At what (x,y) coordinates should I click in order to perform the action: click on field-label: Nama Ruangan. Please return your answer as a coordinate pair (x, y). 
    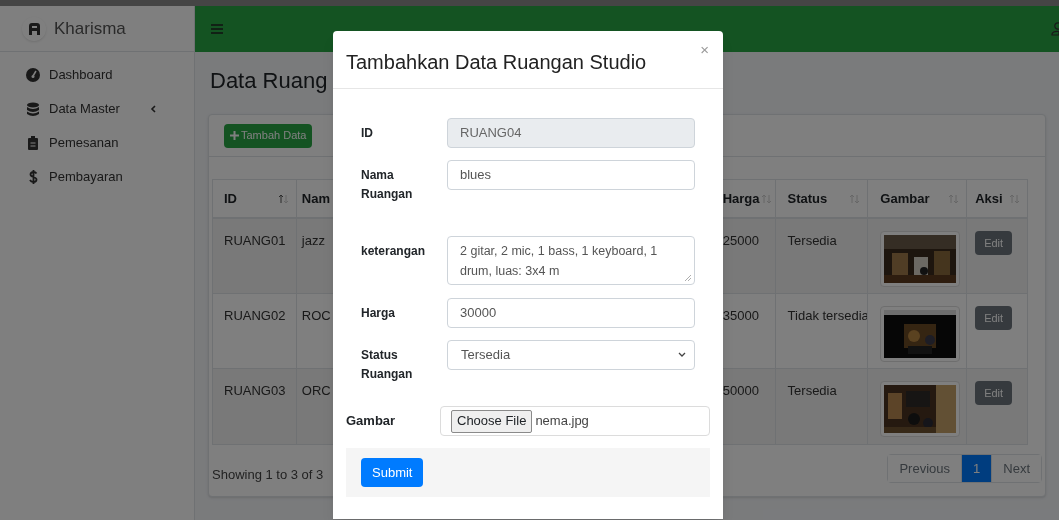
    Looking at the image, I should click on (387, 185).